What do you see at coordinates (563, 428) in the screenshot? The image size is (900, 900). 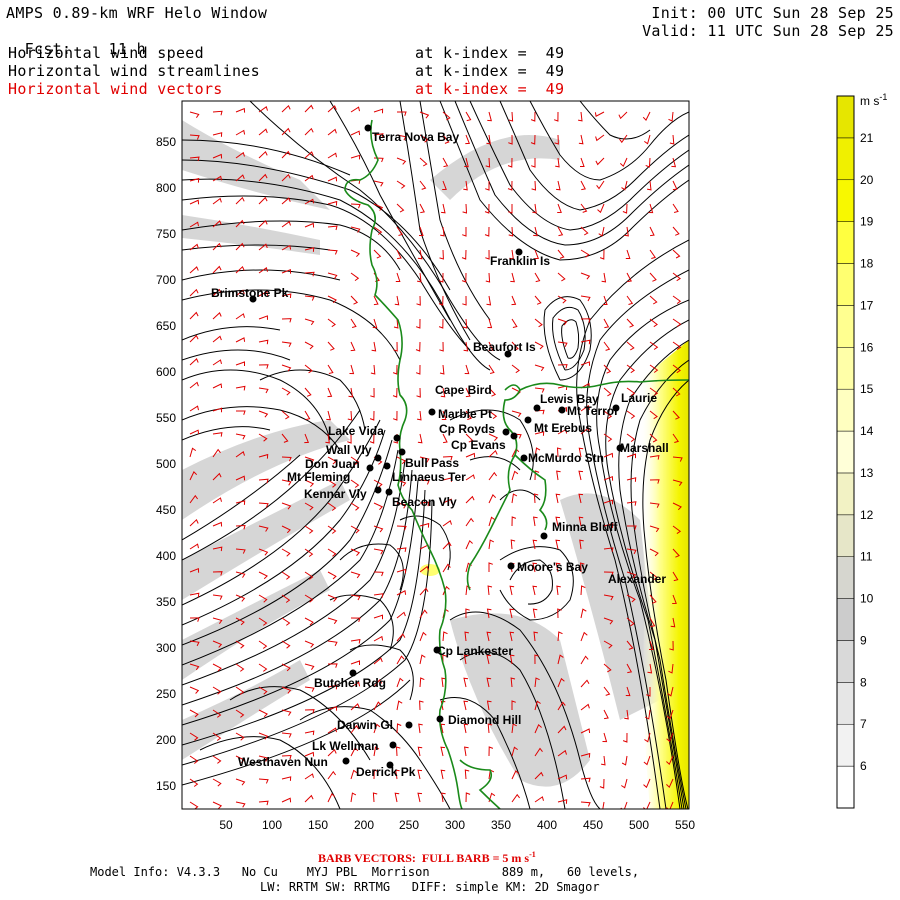 I see `label-mt-erebus: Mt Erebus` at bounding box center [563, 428].